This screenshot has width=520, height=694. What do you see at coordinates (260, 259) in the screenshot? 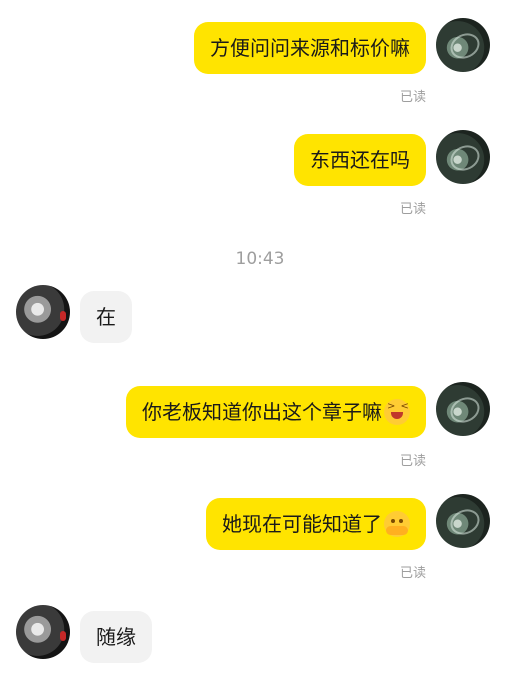
I see `timestamp: 10:43` at bounding box center [260, 259].